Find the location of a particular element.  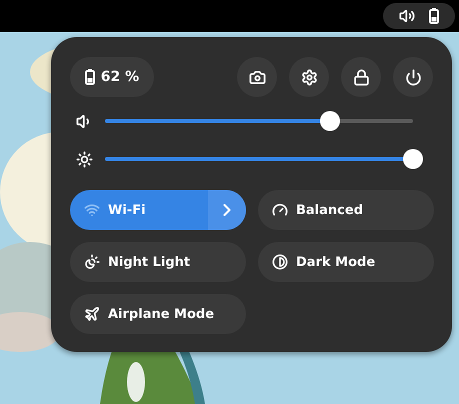

screenshot-button is located at coordinates (257, 77).